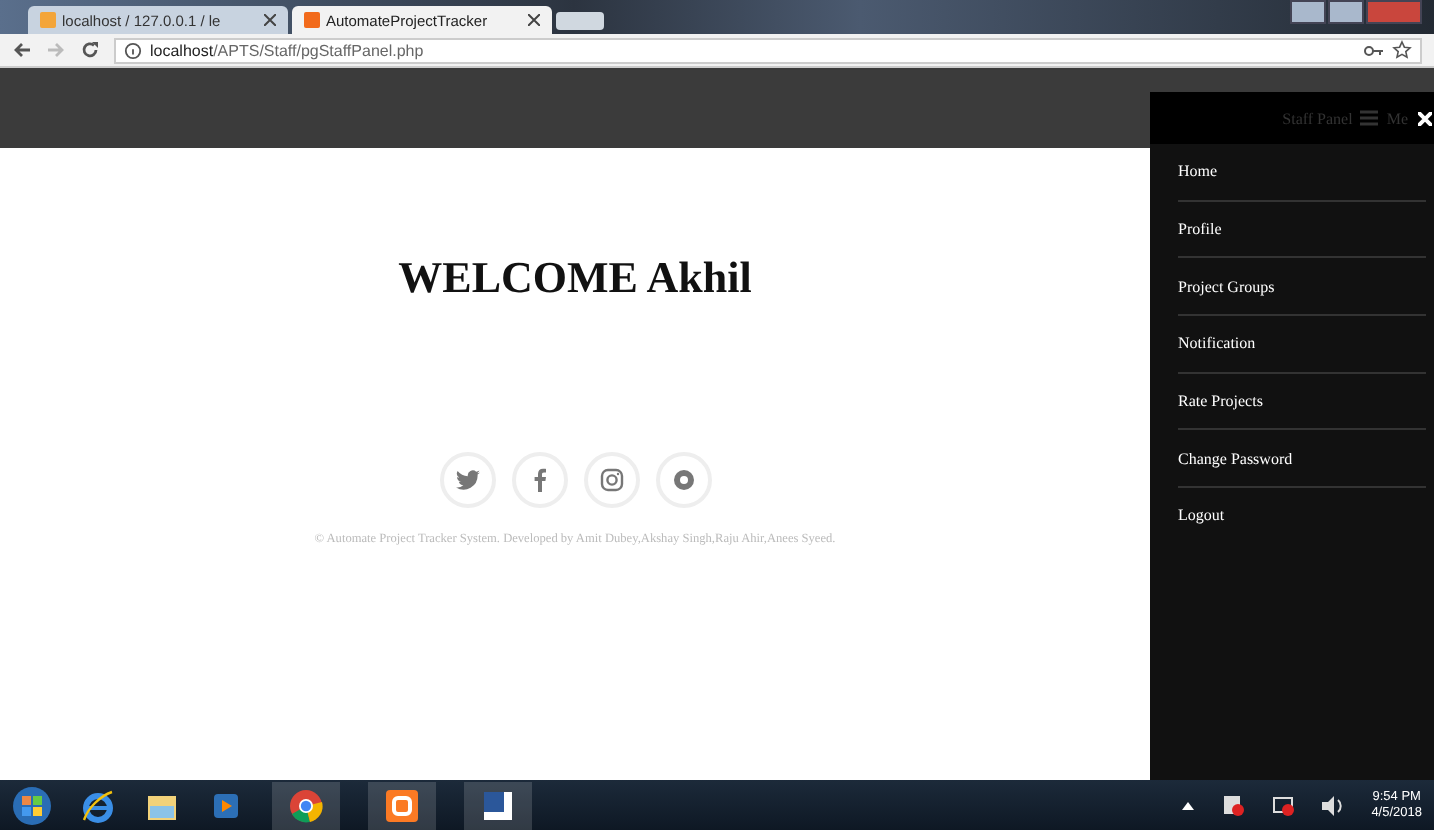 This screenshot has width=1434, height=830. I want to click on close-icon, so click(1425, 118).